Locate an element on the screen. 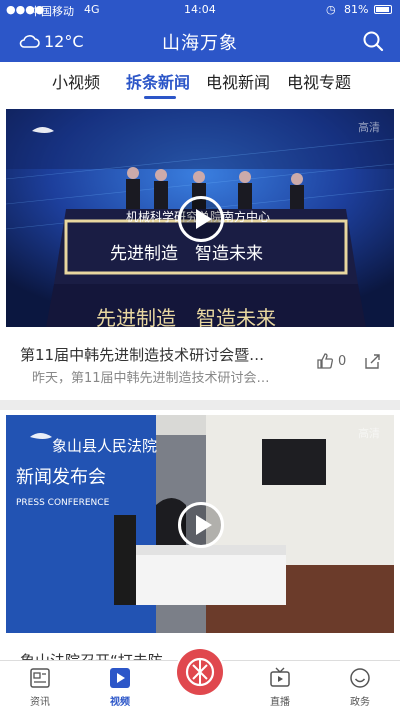  tab-short-video: 小视频 is located at coordinates (76, 81).